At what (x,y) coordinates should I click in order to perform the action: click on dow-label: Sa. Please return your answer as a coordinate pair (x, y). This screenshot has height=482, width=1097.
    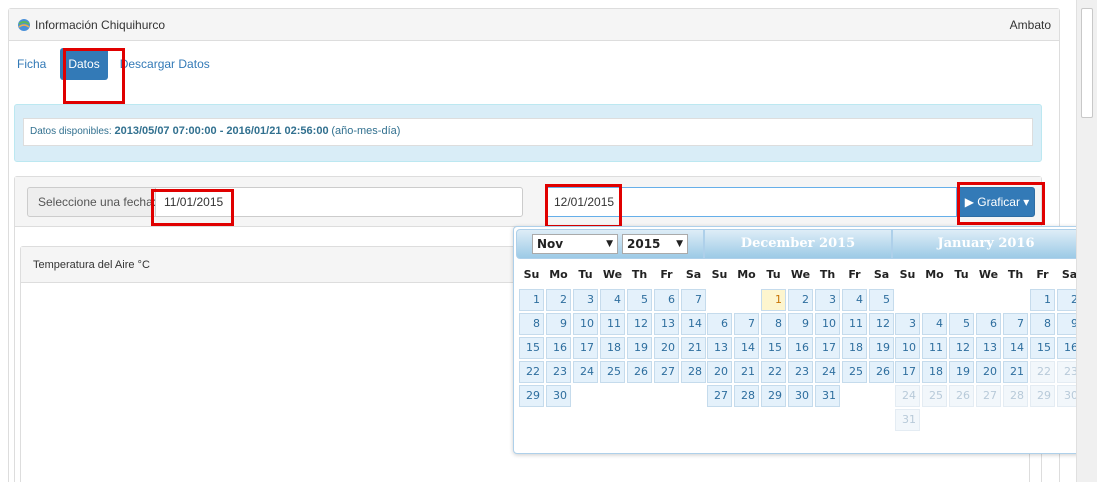
    Looking at the image, I should click on (693, 274).